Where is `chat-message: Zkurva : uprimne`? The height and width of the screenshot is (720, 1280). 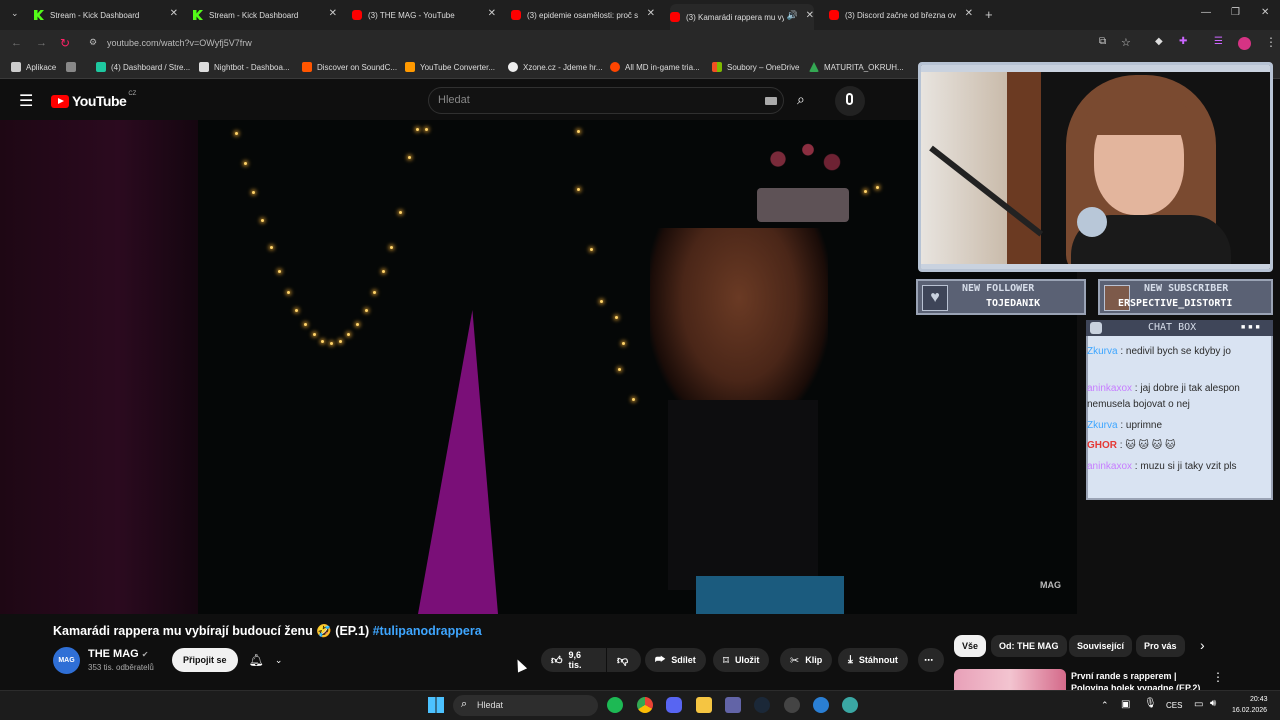
chat-message: Zkurva : uprimne is located at coordinates (1177, 426).